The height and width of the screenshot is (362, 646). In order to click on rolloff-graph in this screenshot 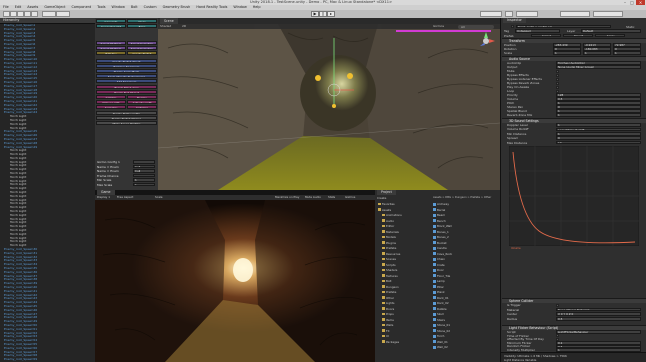, I will do `click(574, 196)`.